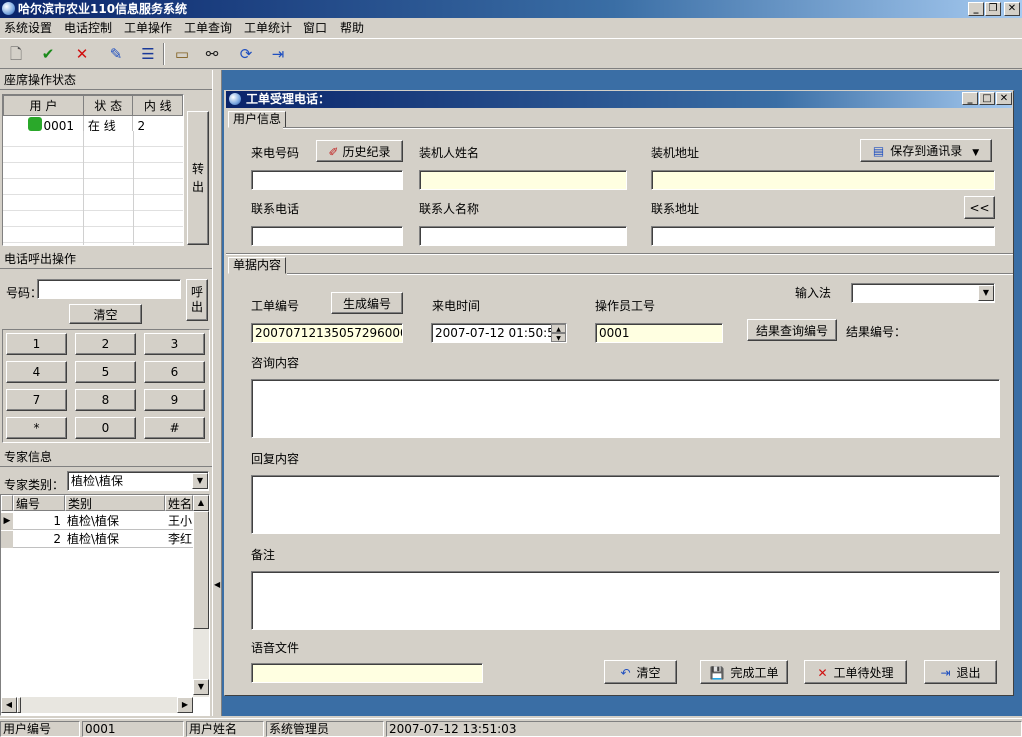  I want to click on tab-ticket-content: 单据内容, so click(257, 265).